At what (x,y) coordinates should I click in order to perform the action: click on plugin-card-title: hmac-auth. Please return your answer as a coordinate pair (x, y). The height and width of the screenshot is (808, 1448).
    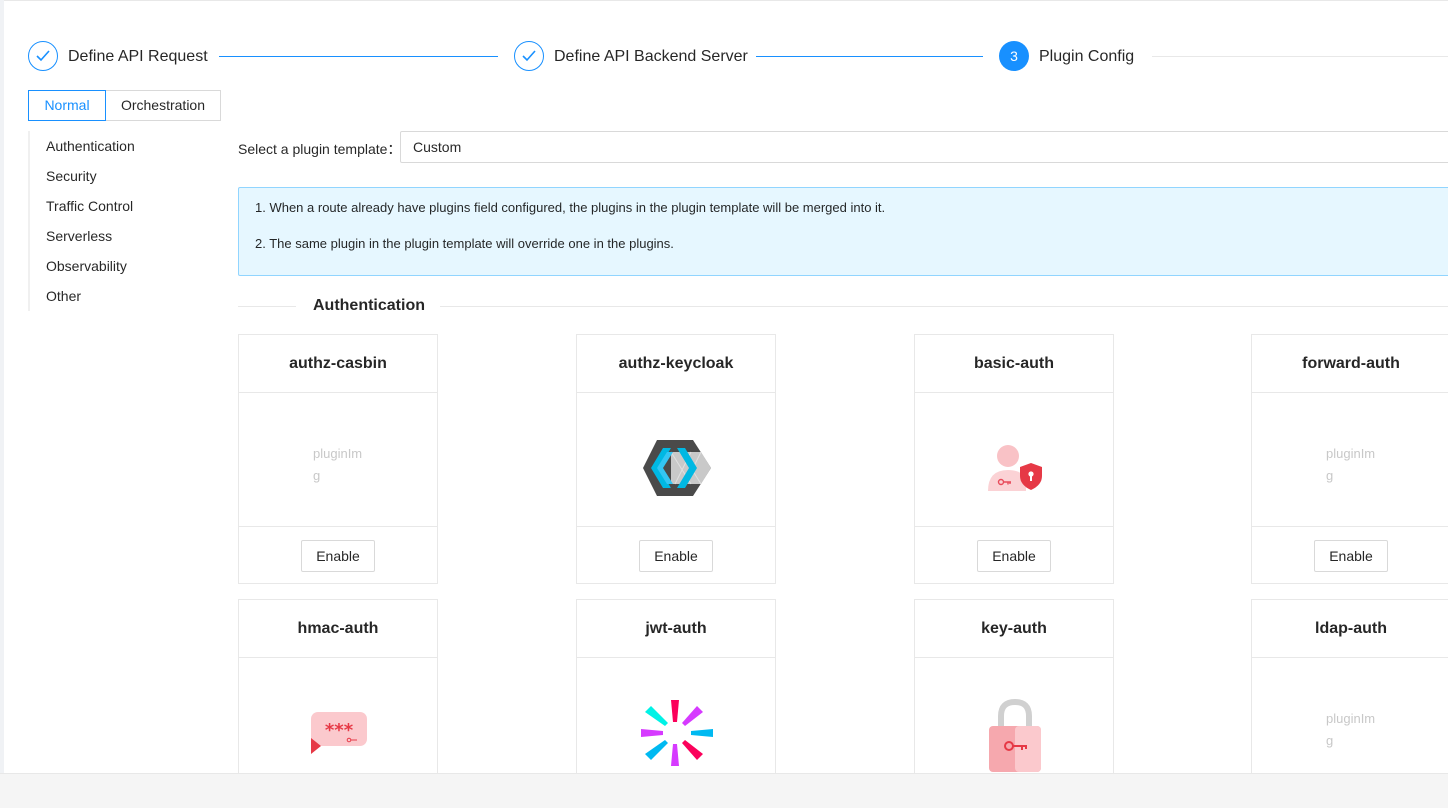
    Looking at the image, I should click on (338, 629).